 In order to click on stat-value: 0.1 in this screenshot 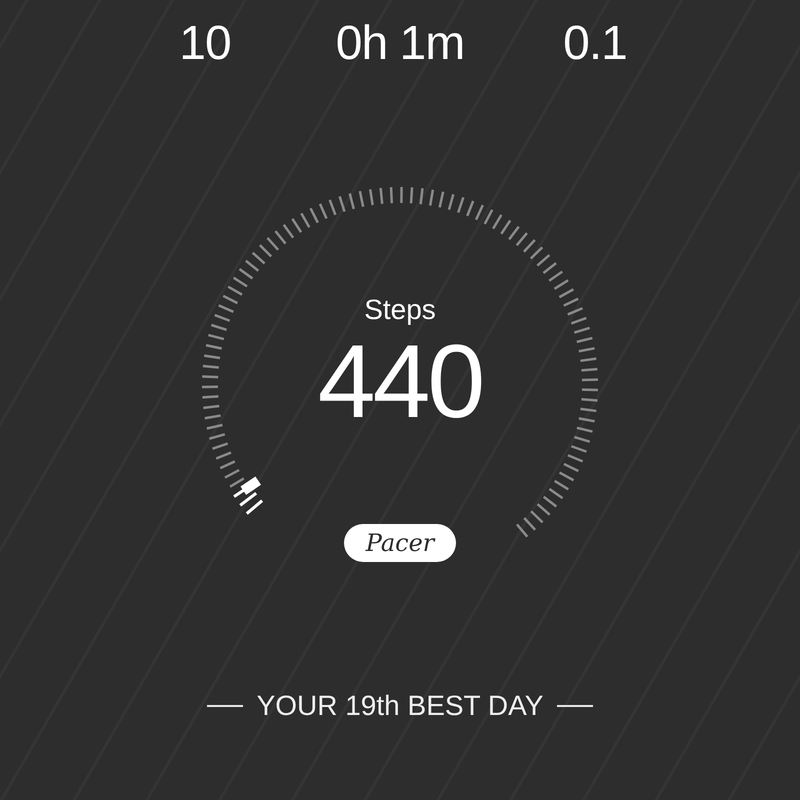, I will do `click(595, 44)`.